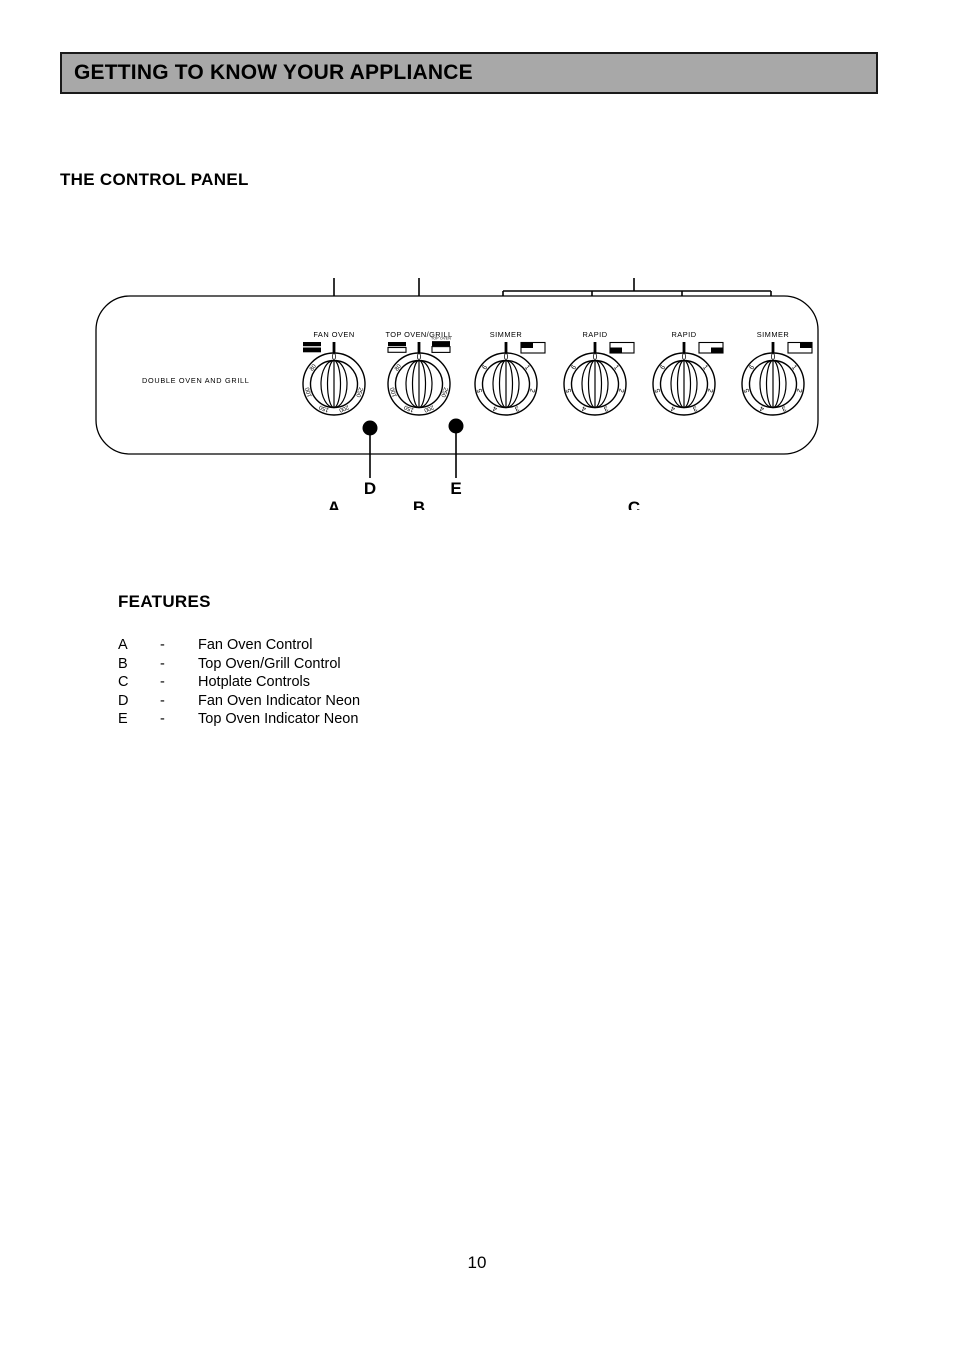 Image resolution: width=954 pixels, height=1351 pixels. Describe the element at coordinates (196, 380) in the screenshot. I see `fascia-brand-label: DOUBLE OVEN AND GRILL` at that location.